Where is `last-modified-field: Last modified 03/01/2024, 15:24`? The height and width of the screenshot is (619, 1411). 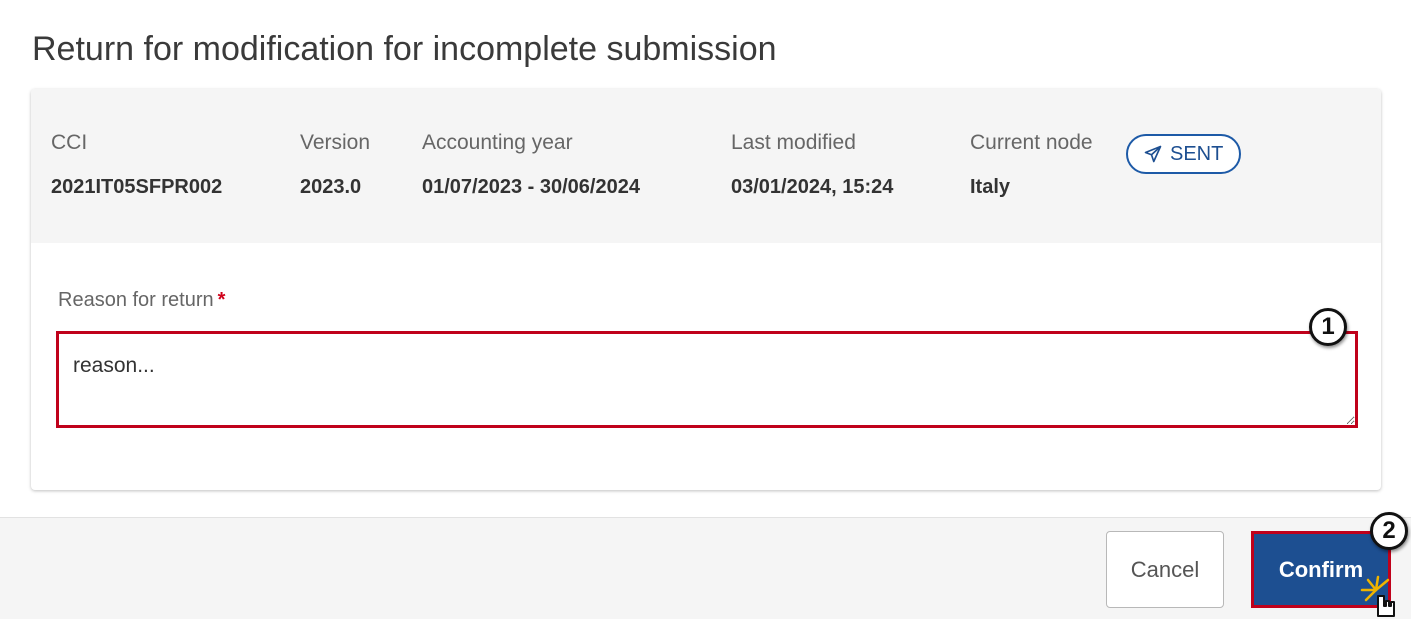
last-modified-field: Last modified 03/01/2024, 15:24 is located at coordinates (812, 165).